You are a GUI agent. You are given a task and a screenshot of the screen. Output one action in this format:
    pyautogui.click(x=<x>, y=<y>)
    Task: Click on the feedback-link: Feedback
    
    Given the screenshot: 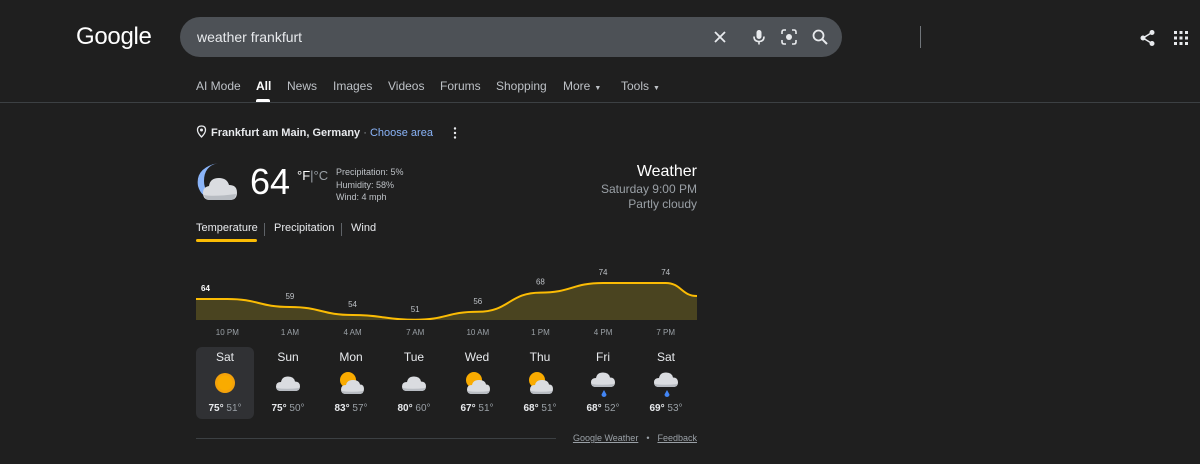 What is the action you would take?
    pyautogui.click(x=677, y=438)
    